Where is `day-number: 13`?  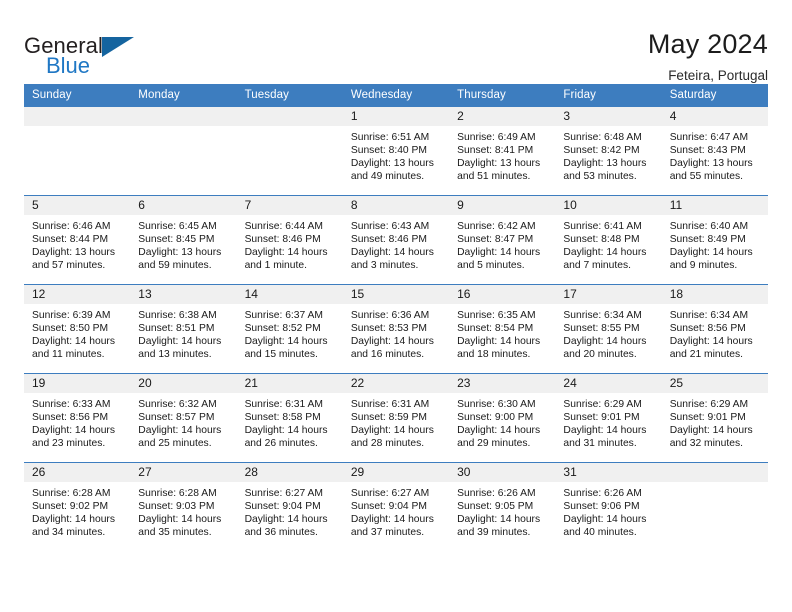
day-number: 13 is located at coordinates (183, 294).